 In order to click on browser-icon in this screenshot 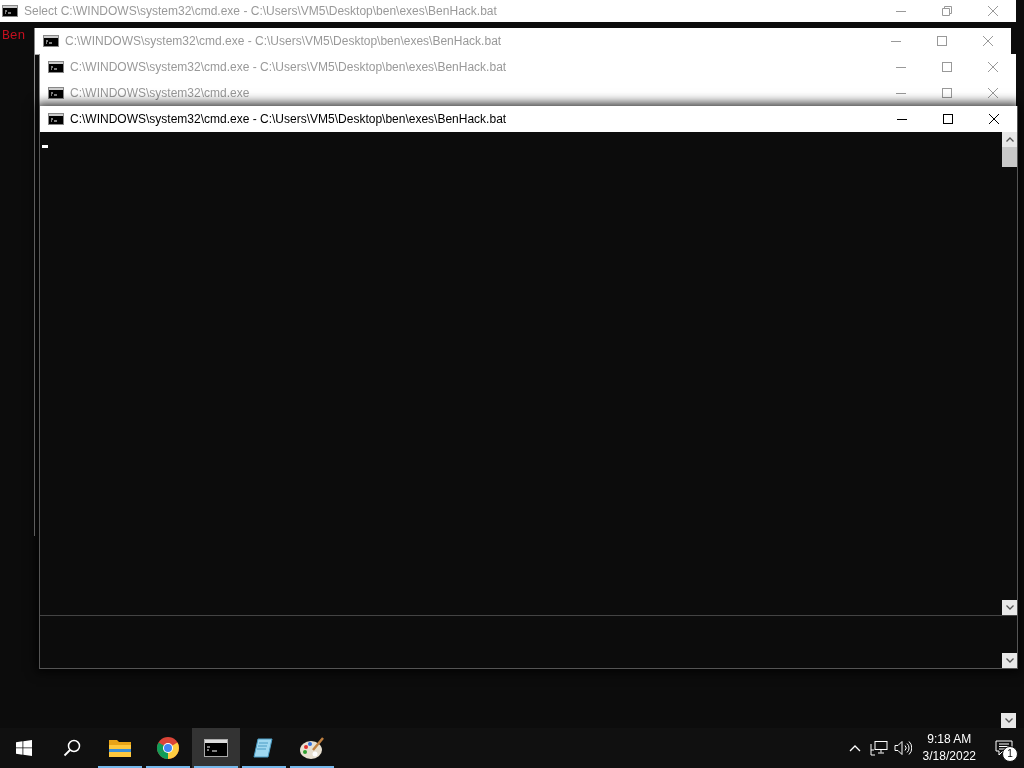, I will do `click(168, 748)`.